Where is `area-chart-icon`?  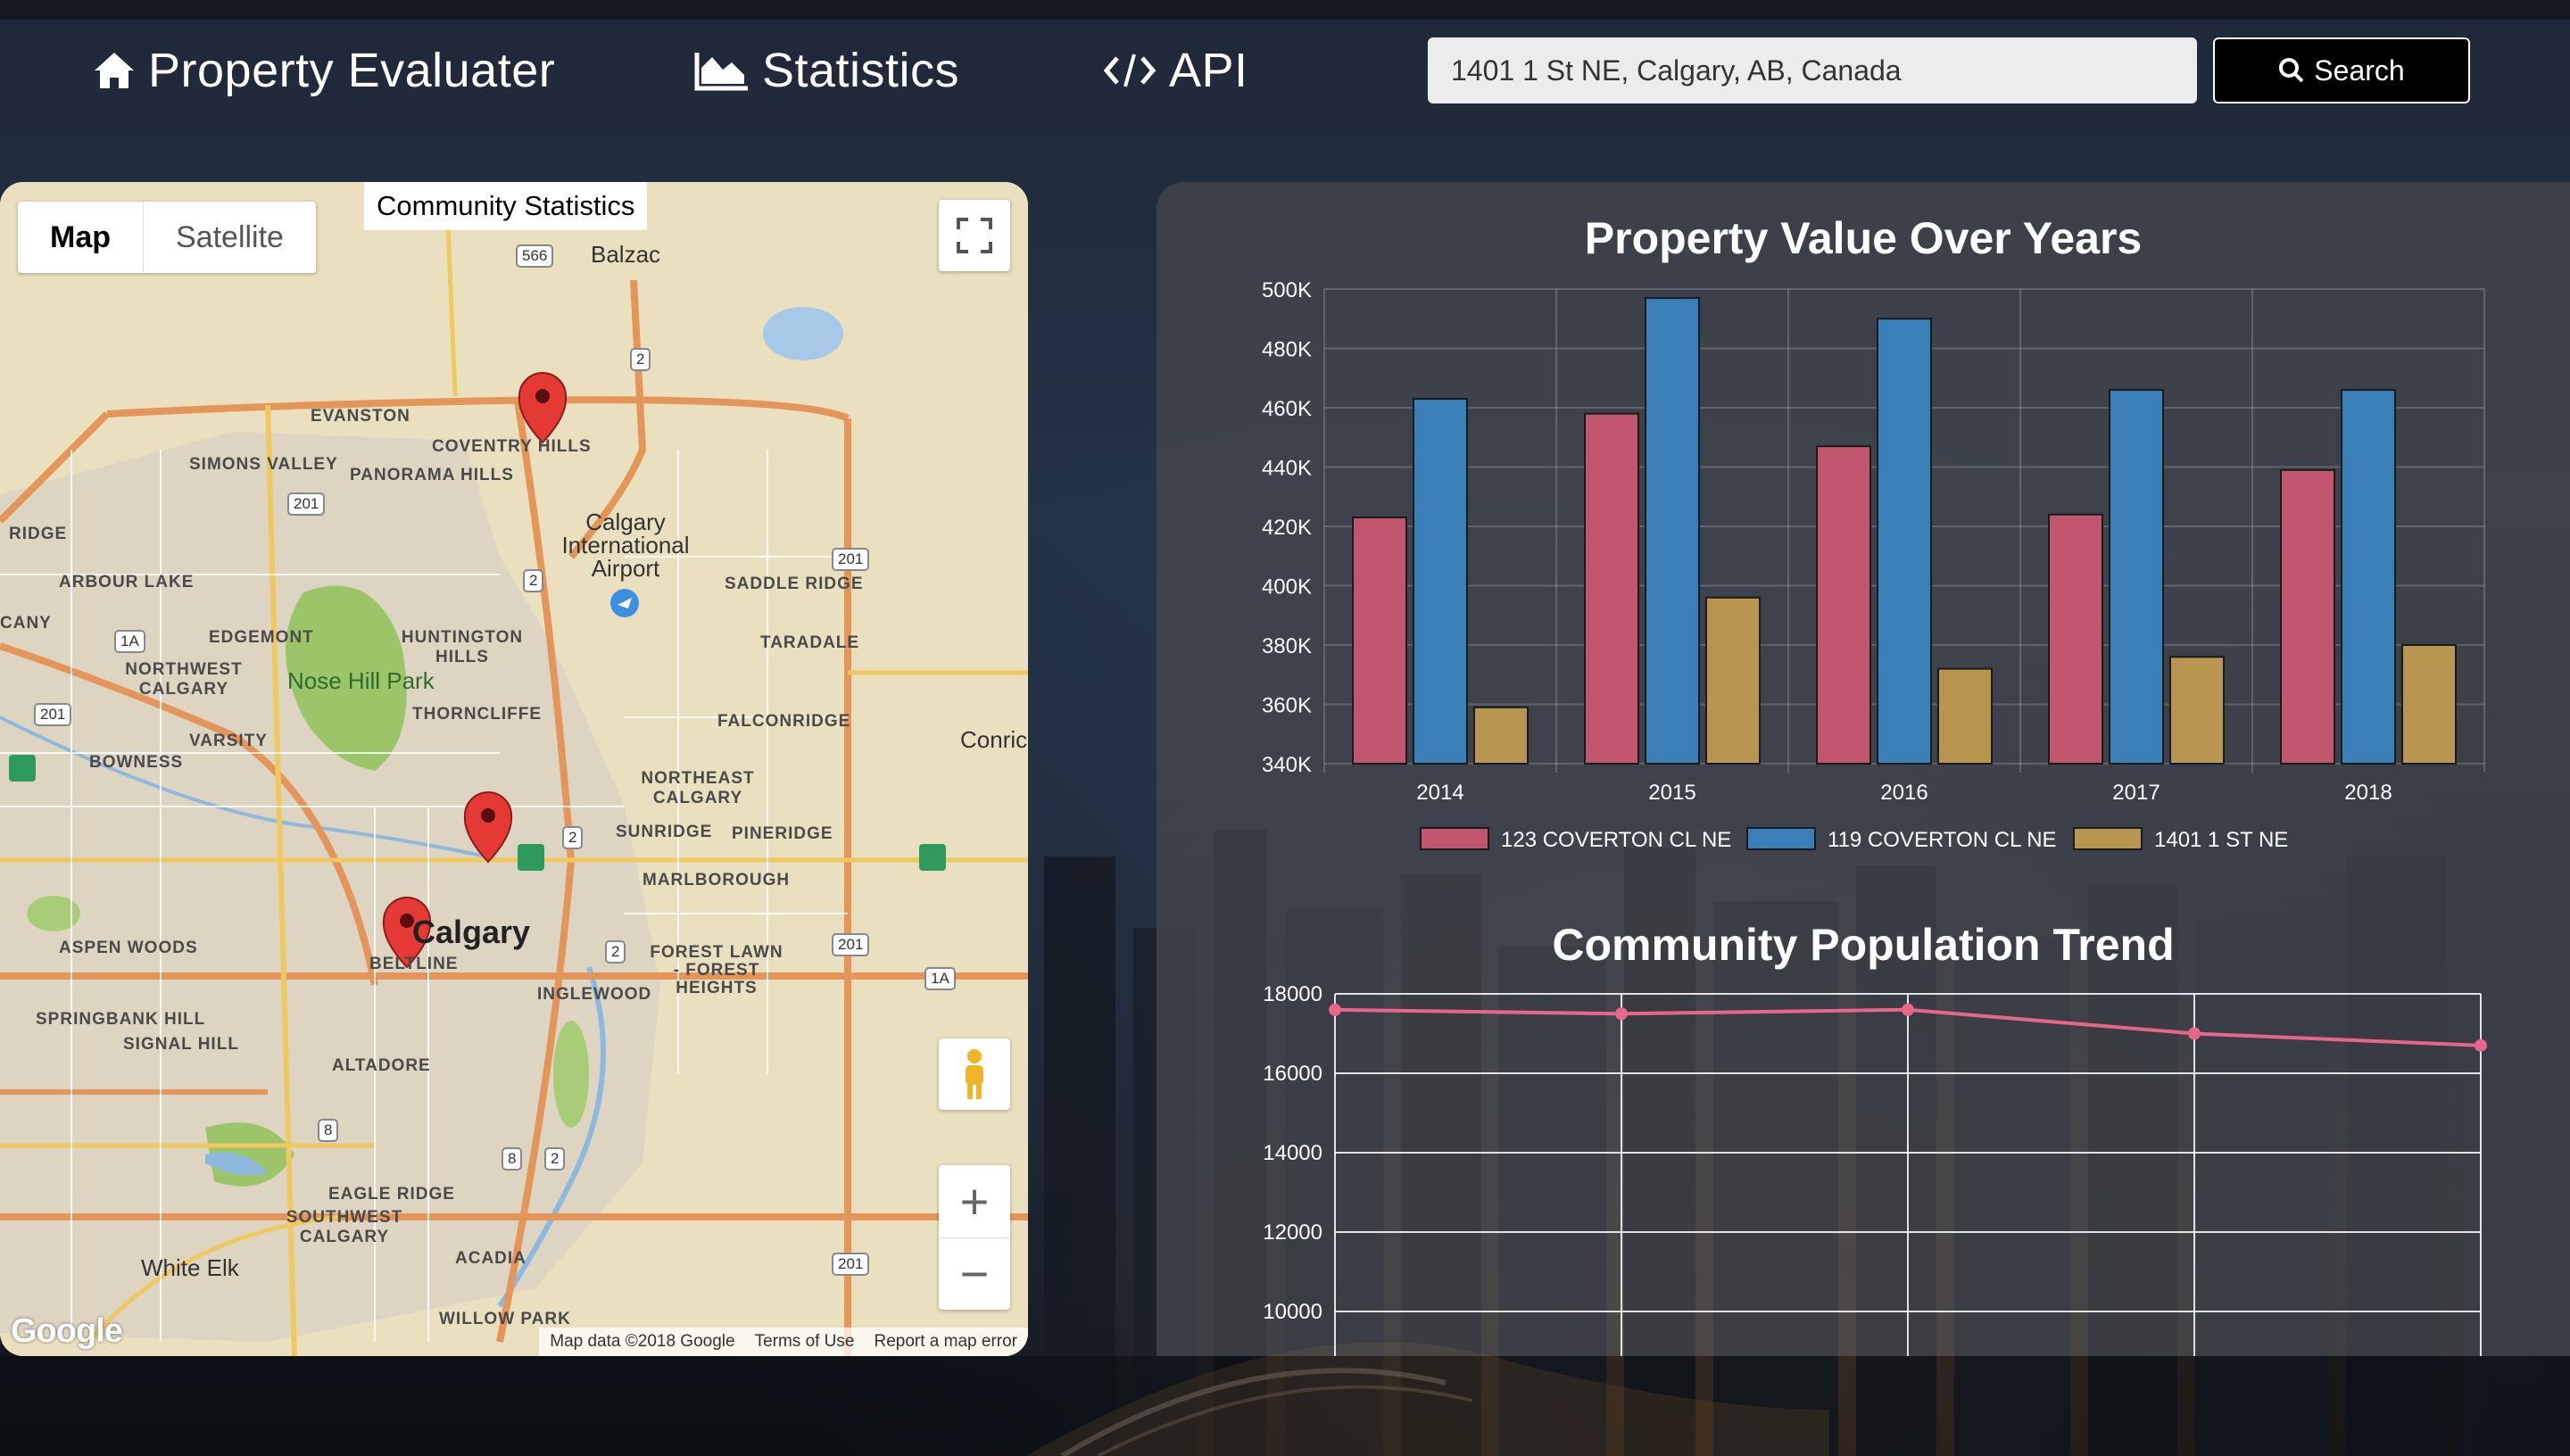
area-chart-icon is located at coordinates (721, 72).